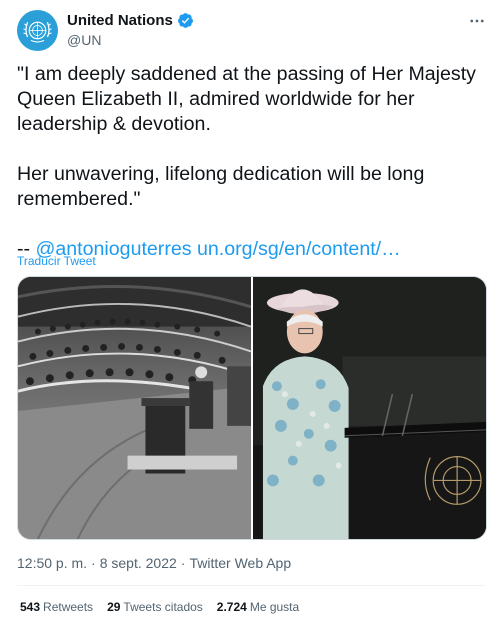  I want to click on tweet-time: 12:50 p. m., so click(52, 563).